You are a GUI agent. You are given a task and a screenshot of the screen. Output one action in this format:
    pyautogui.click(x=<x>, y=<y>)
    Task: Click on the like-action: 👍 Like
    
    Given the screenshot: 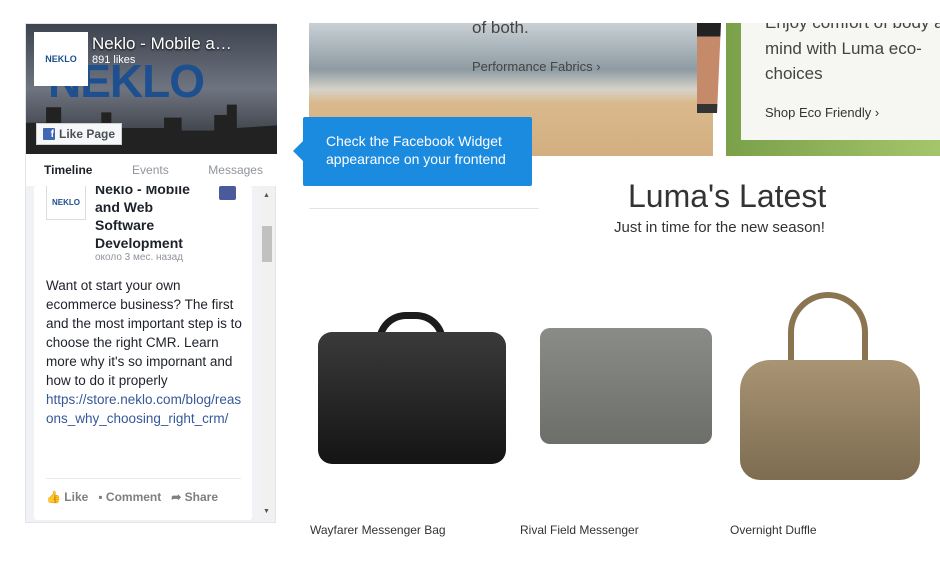 What is the action you would take?
    pyautogui.click(x=67, y=497)
    